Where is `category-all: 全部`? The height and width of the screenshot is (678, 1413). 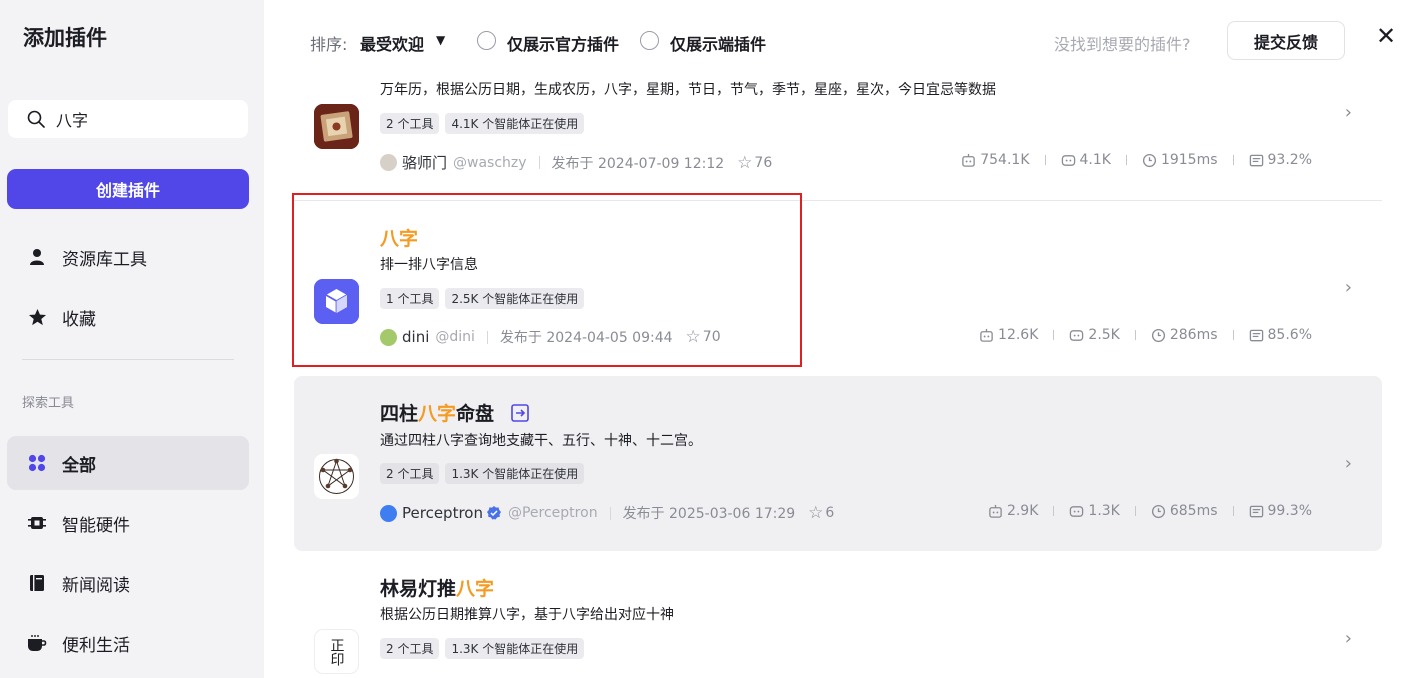 category-all: 全部 is located at coordinates (128, 463).